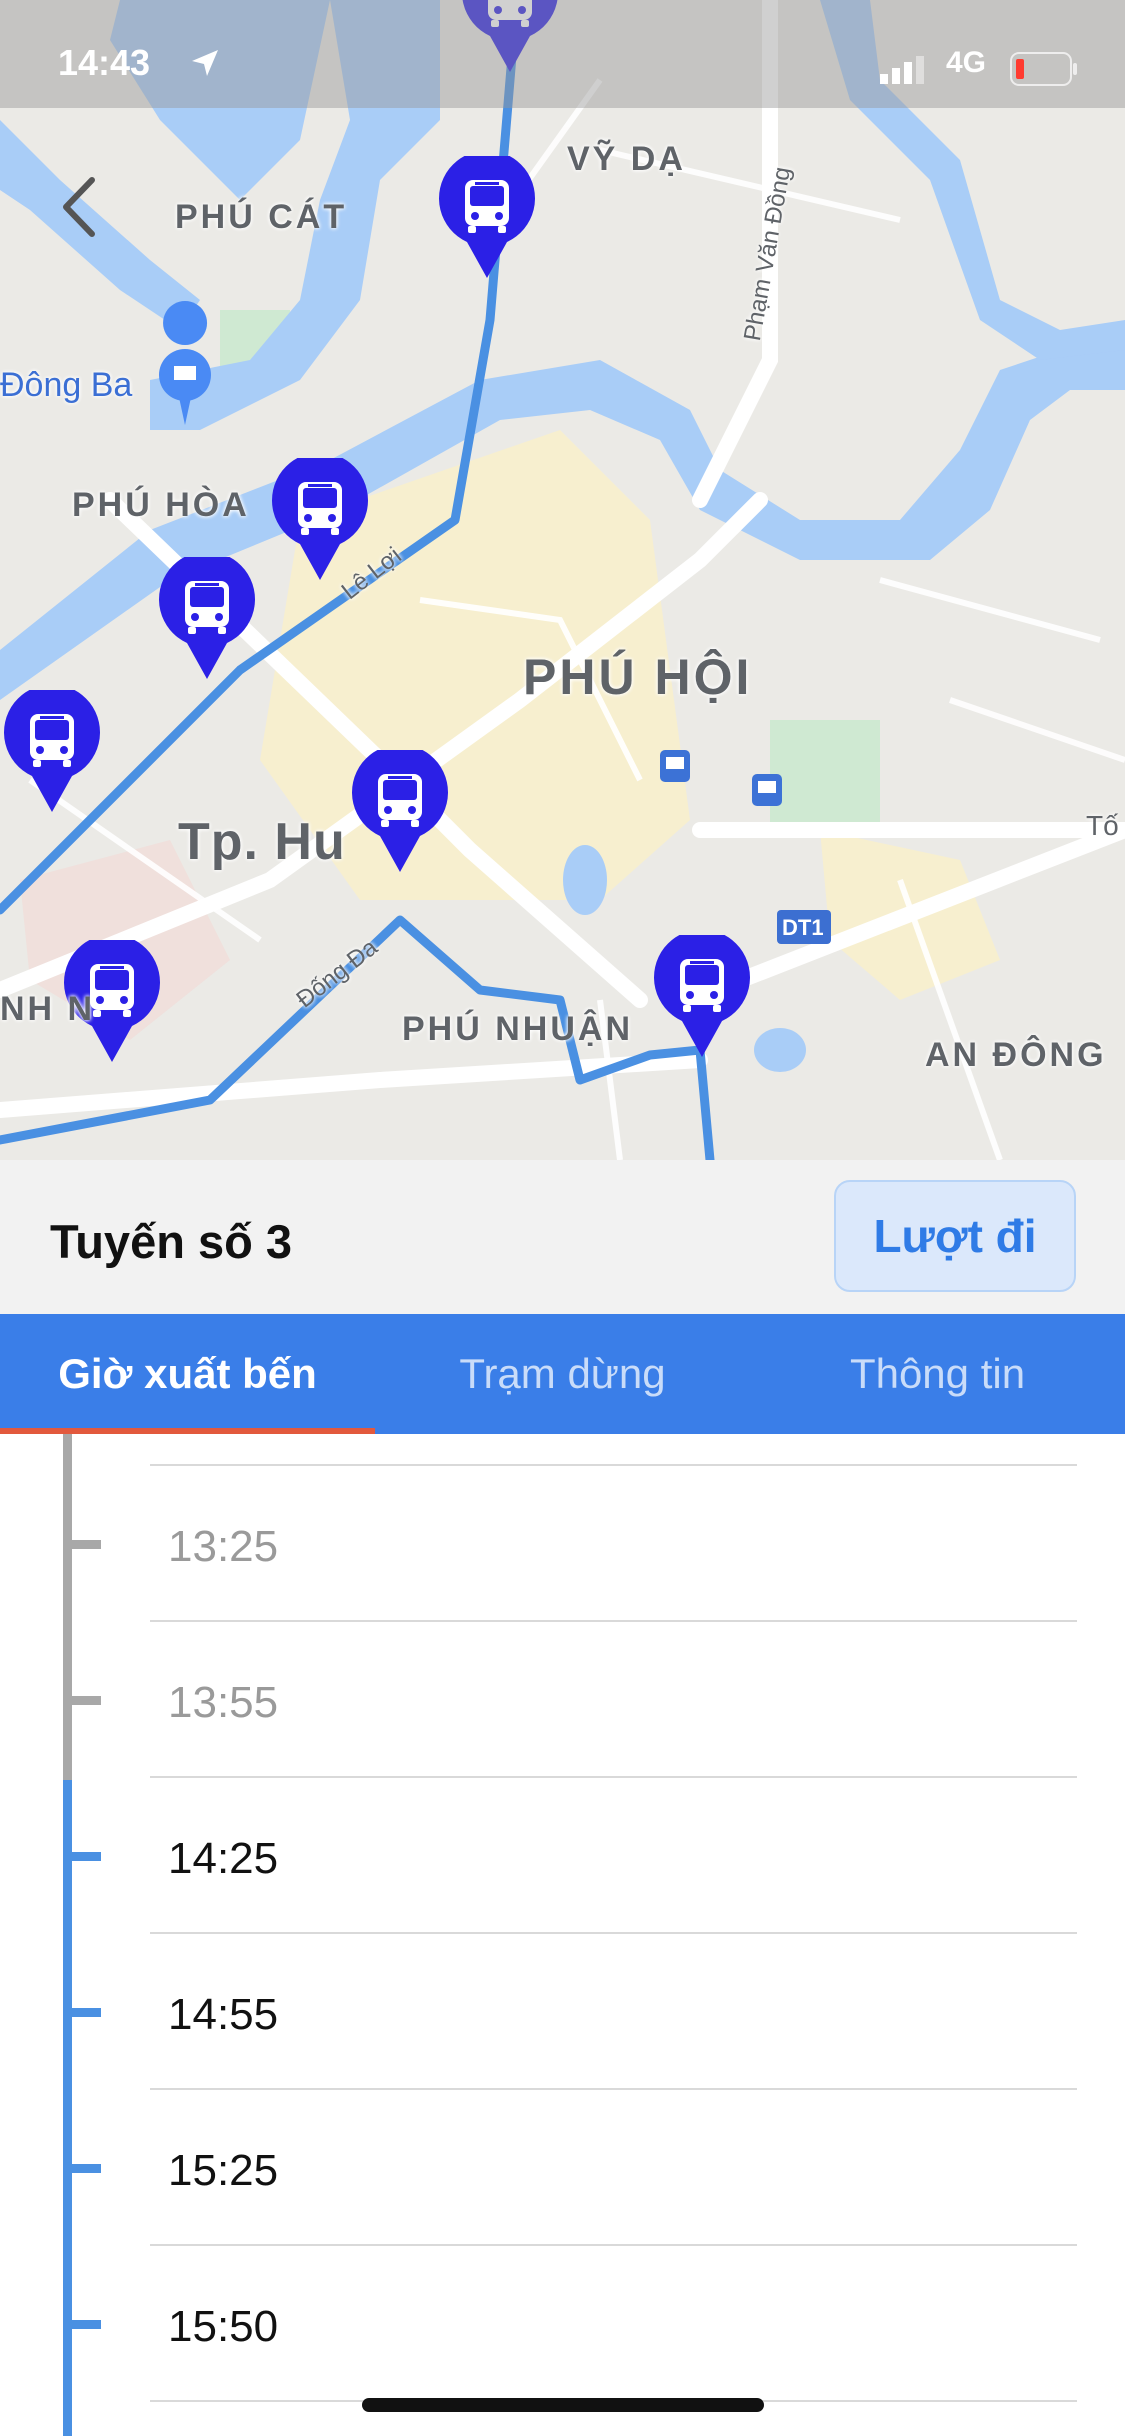 Image resolution: width=1125 pixels, height=2436 pixels. I want to click on departure-time: 15:25, so click(223, 2170).